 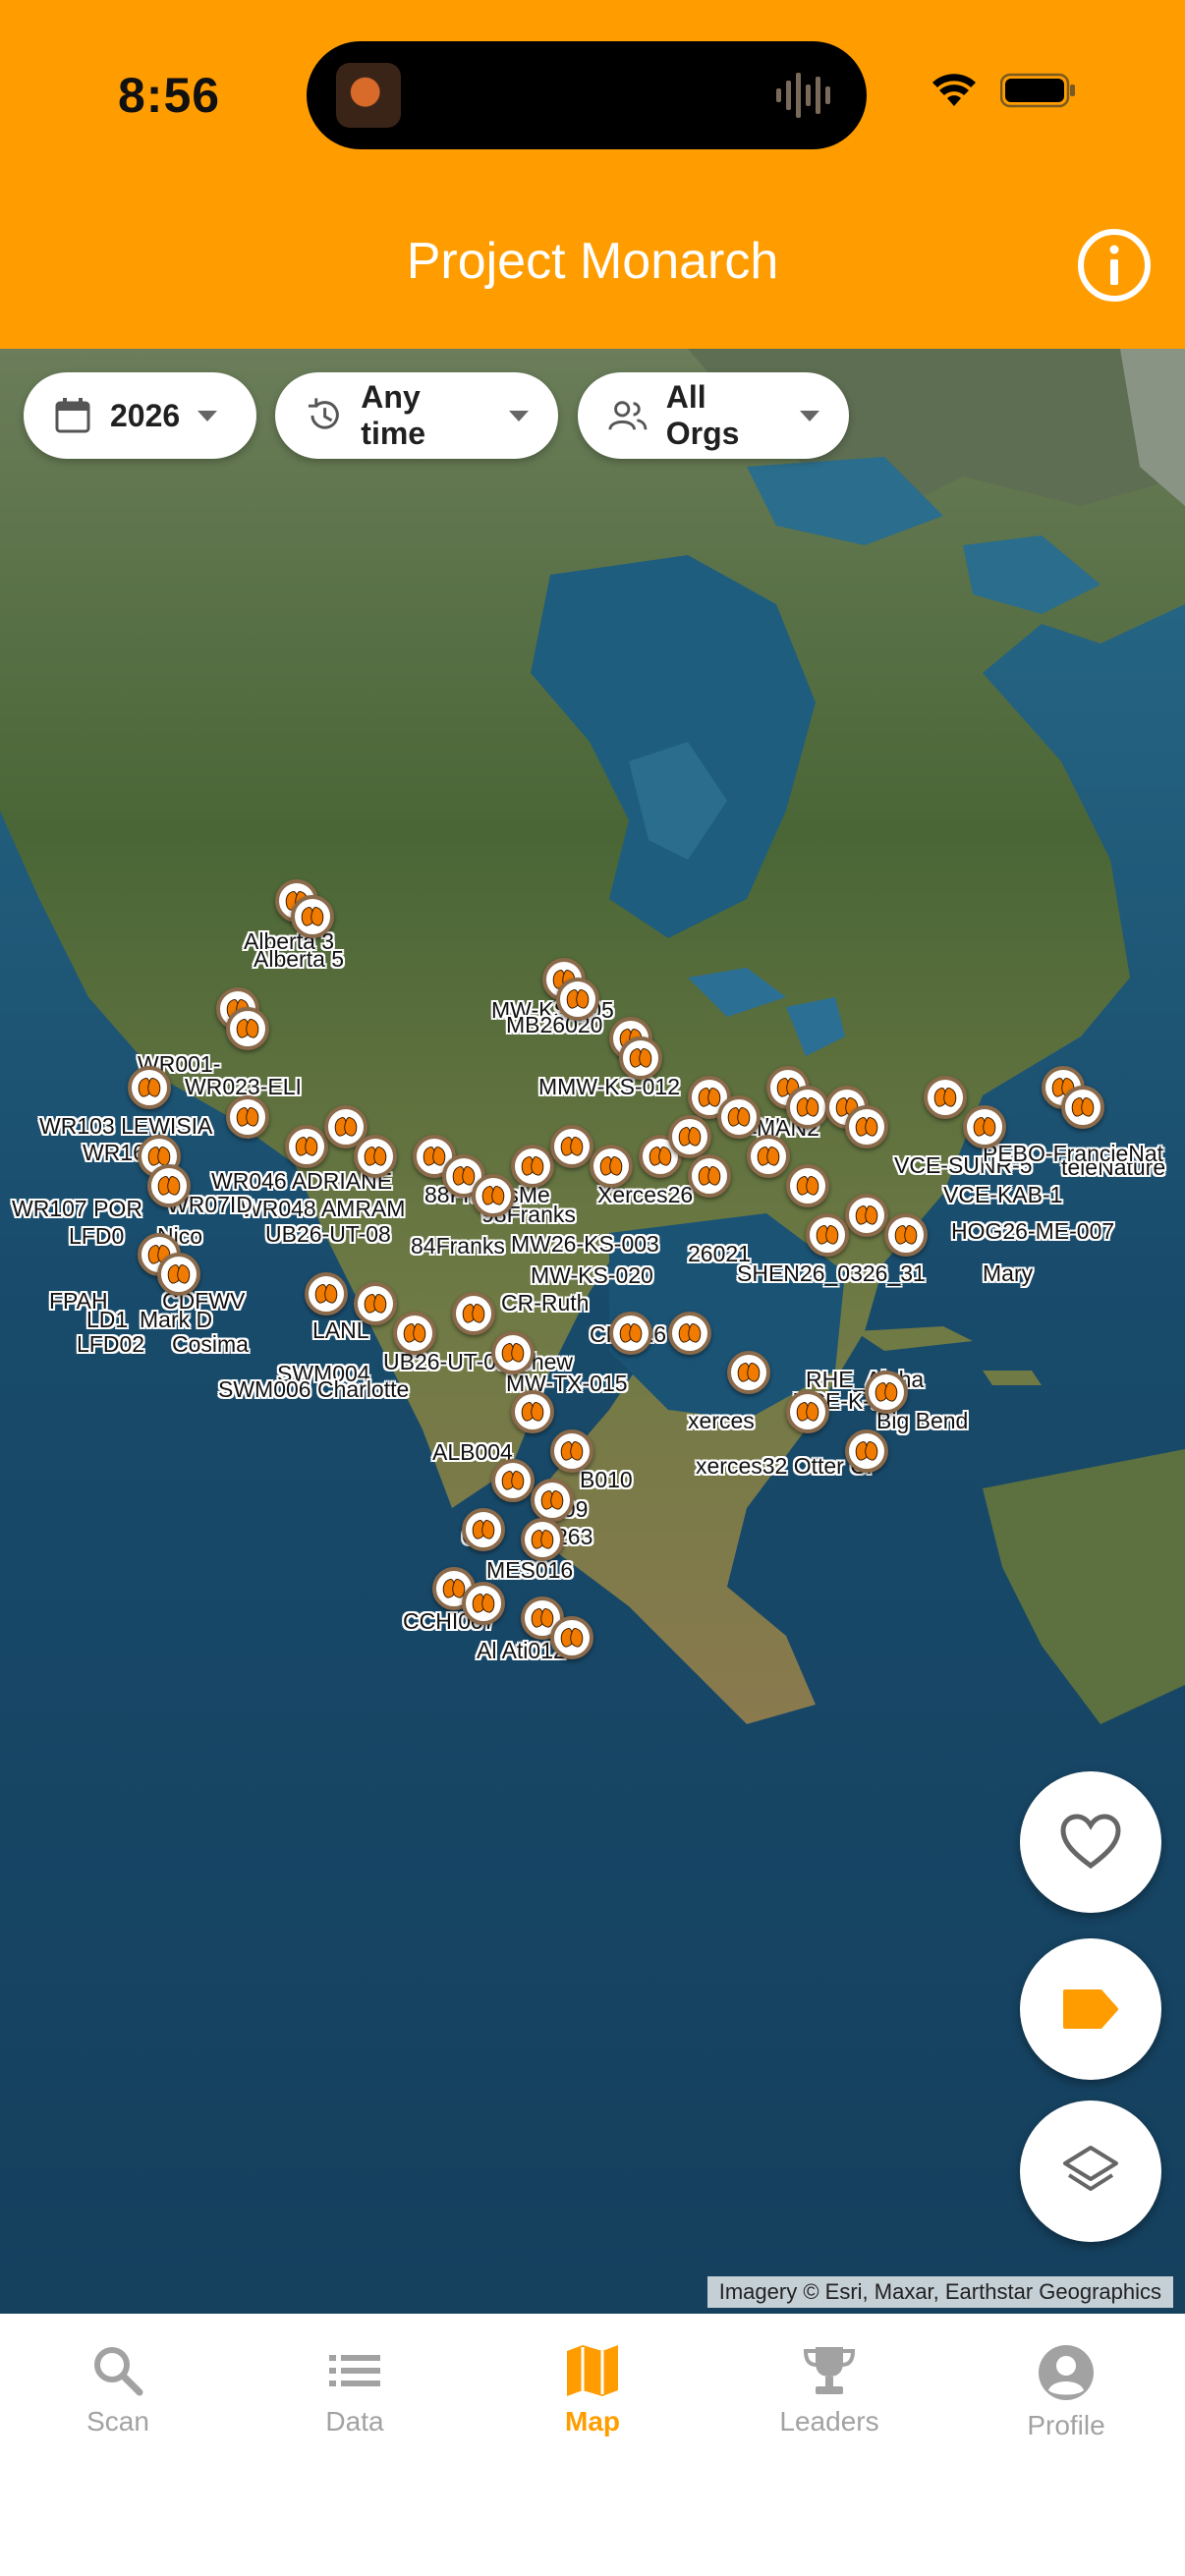 What do you see at coordinates (1004, 90) in the screenshot?
I see `status-icons` at bounding box center [1004, 90].